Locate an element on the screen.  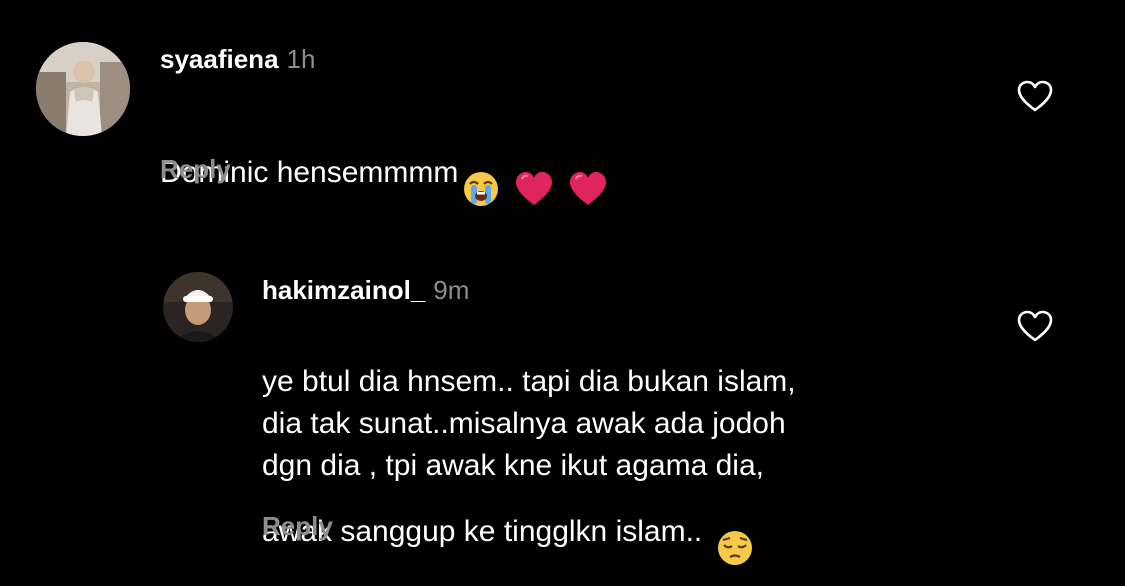
comment-header: syaafiena 1h is located at coordinates (237, 59).